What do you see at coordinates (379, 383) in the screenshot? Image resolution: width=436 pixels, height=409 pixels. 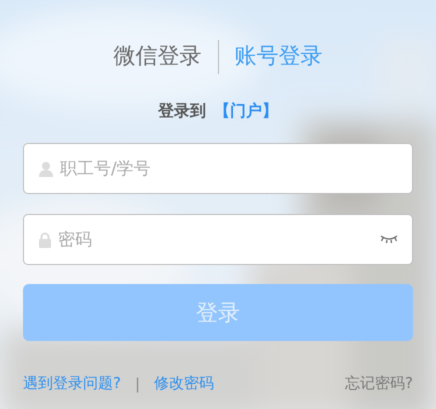 I see `forgot-password-link: 忘记密码?` at bounding box center [379, 383].